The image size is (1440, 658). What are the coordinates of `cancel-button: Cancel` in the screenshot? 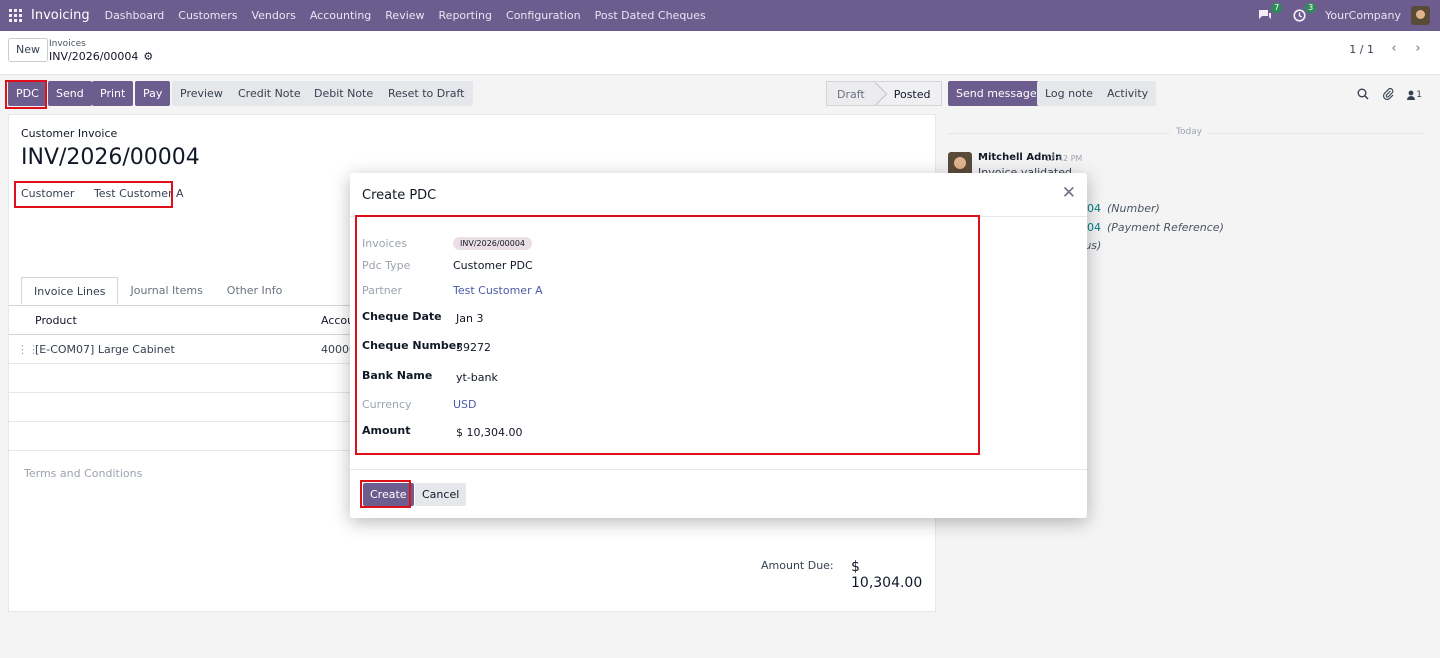 It's located at (441, 494).